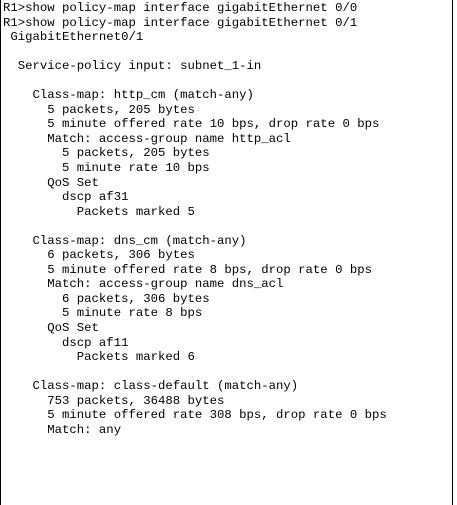  What do you see at coordinates (106, 168) in the screenshot?
I see `output-line: 5 minute rate 10 bps` at bounding box center [106, 168].